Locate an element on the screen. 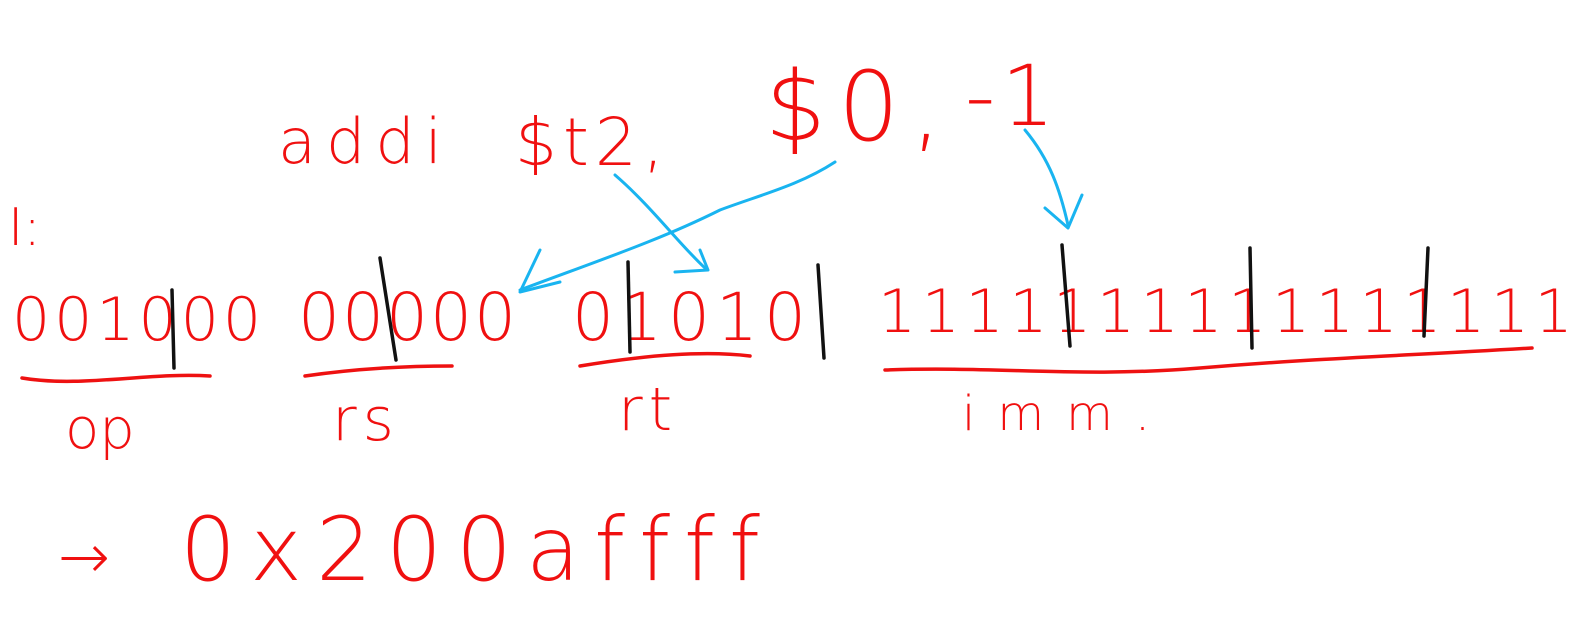  op-underline is located at coordinates (116, 378).